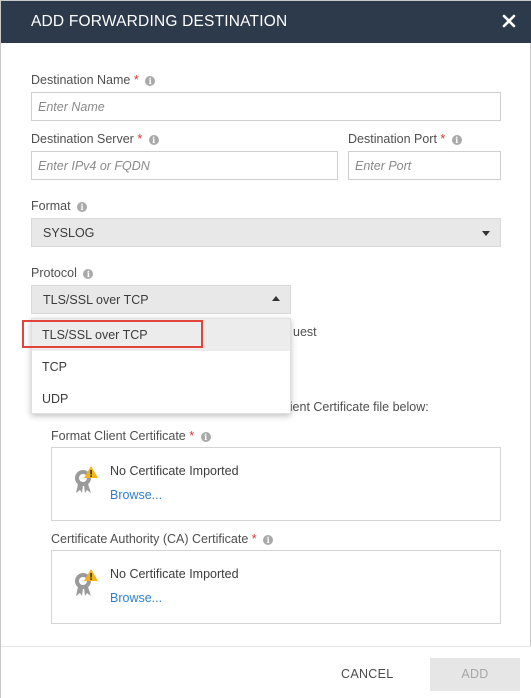  What do you see at coordinates (266, 106) in the screenshot?
I see `destination-name-input` at bounding box center [266, 106].